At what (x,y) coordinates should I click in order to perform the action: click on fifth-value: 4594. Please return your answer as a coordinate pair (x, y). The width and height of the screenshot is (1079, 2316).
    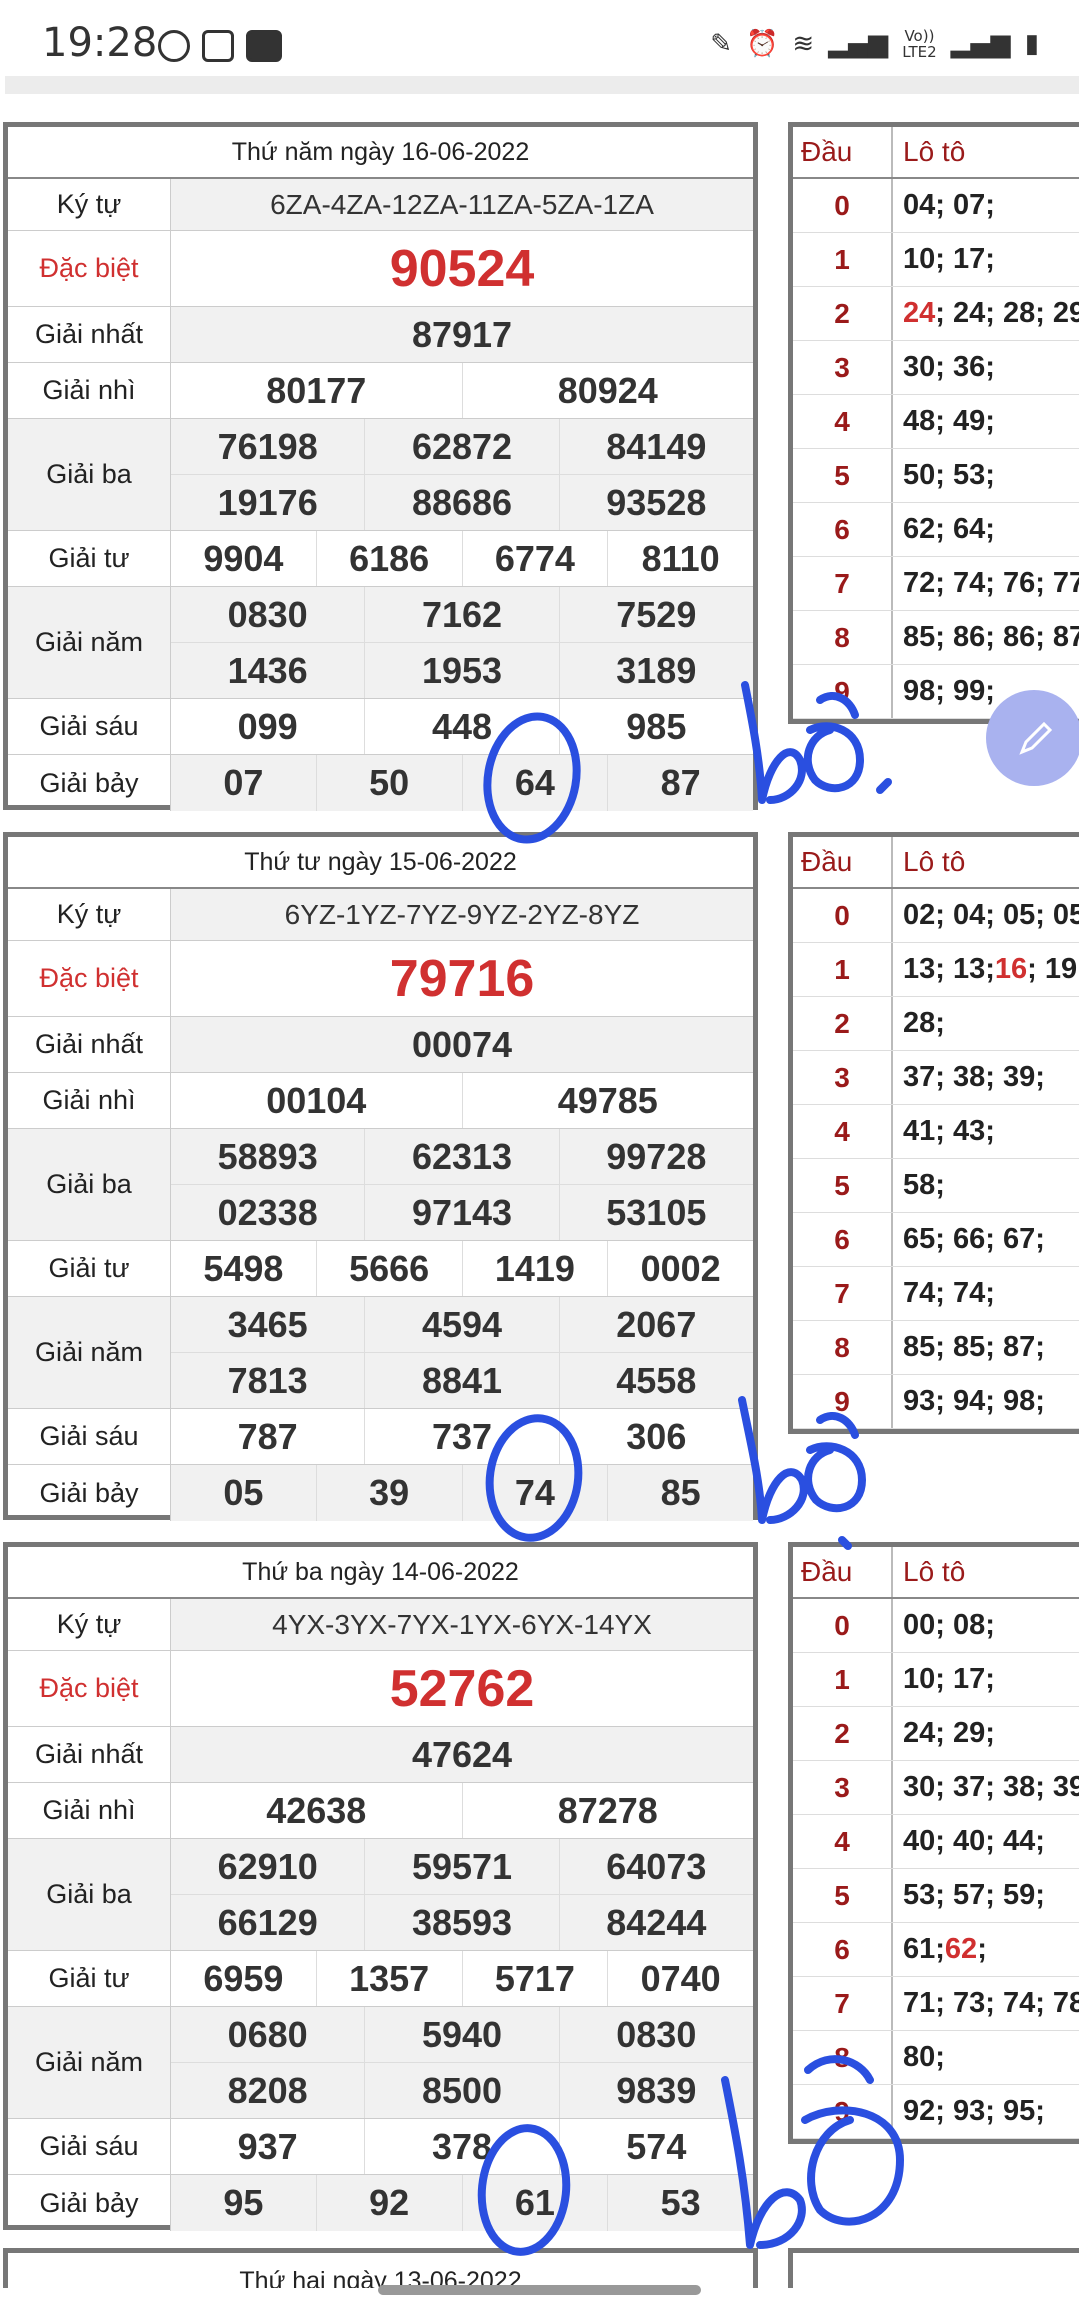
    Looking at the image, I should click on (461, 1324).